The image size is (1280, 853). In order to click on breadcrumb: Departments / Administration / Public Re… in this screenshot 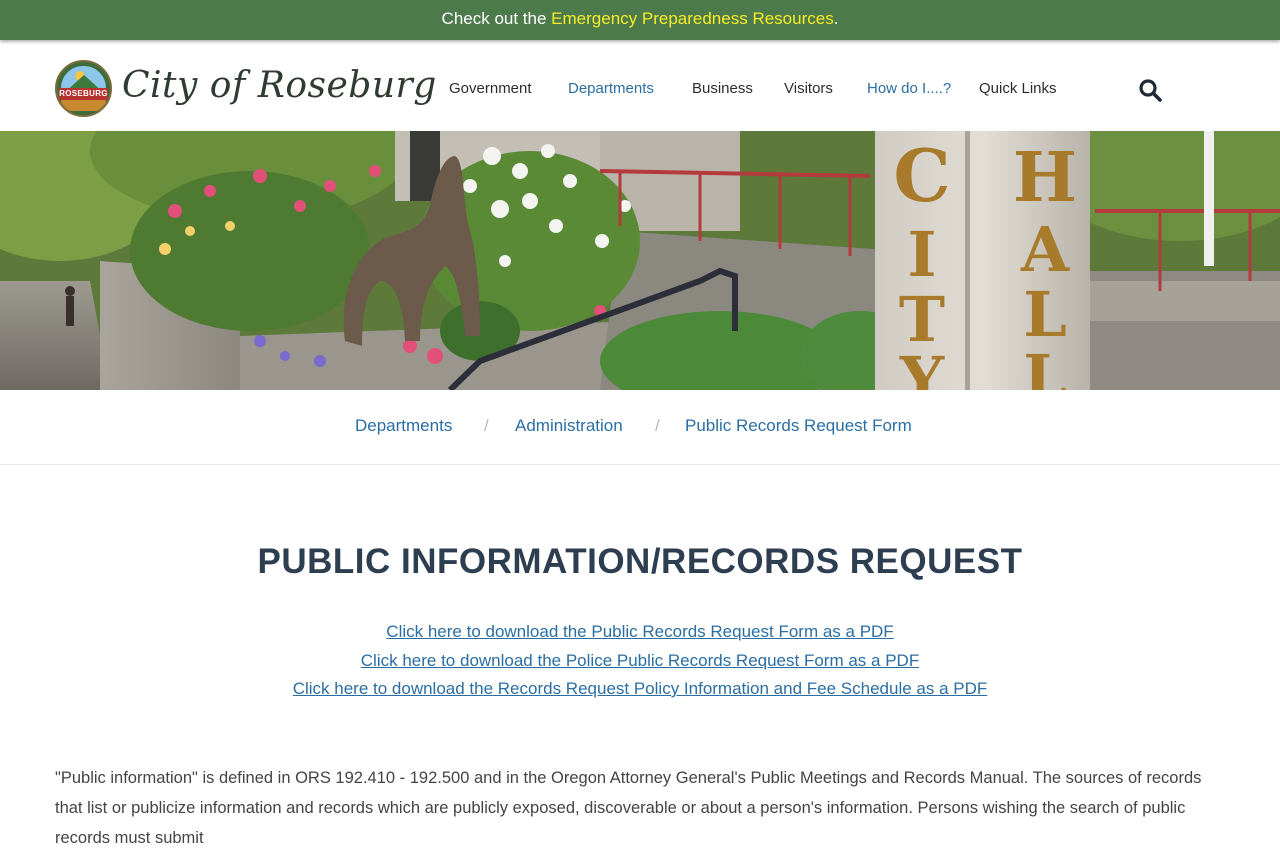, I will do `click(640, 427)`.